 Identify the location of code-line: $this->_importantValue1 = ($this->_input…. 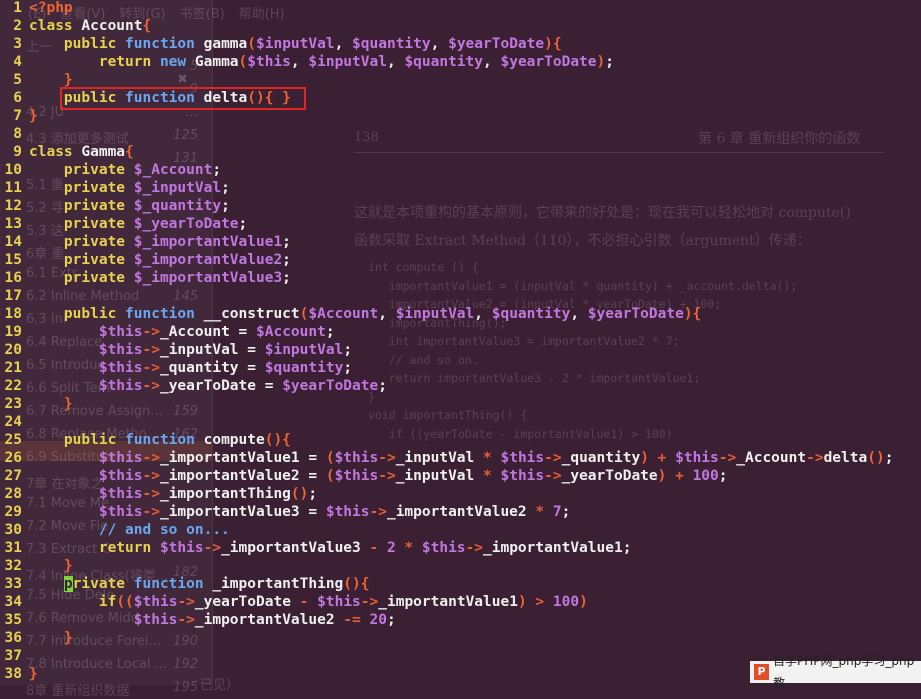
(461, 458).